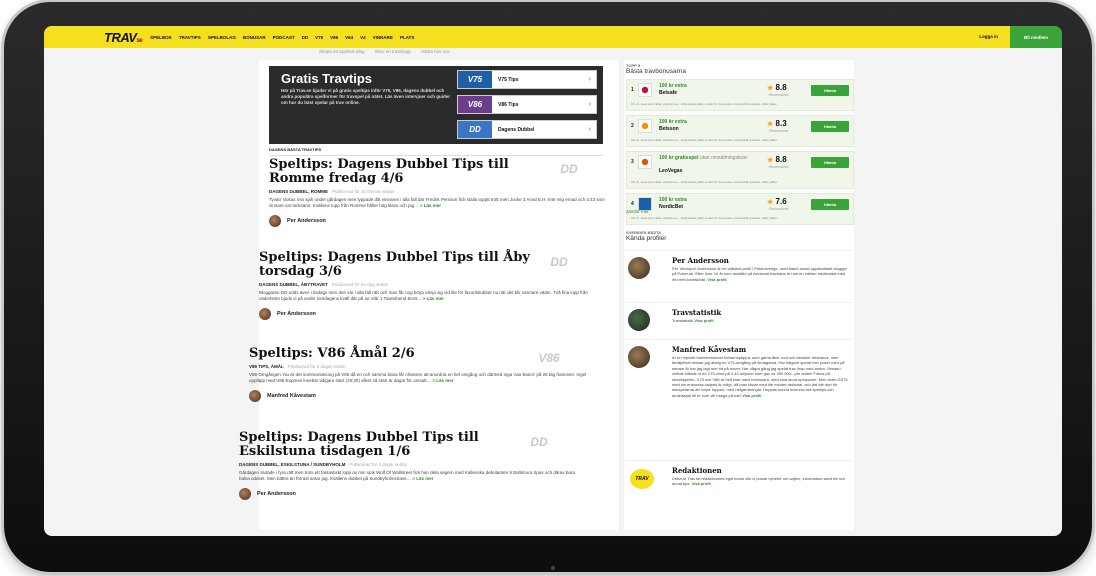 The height and width of the screenshot is (576, 1096). I want to click on profile-card: Travstatistik Travstatistik Visa profil, so click(739, 316).